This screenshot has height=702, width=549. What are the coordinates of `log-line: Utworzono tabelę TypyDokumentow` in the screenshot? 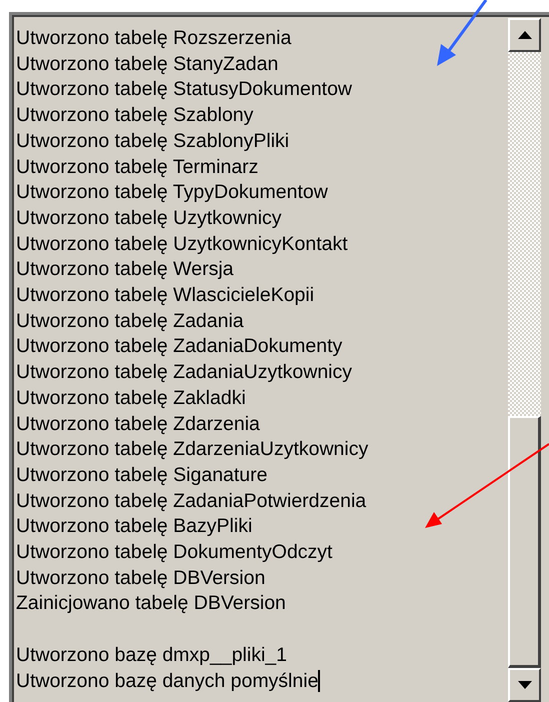 It's located at (172, 193).